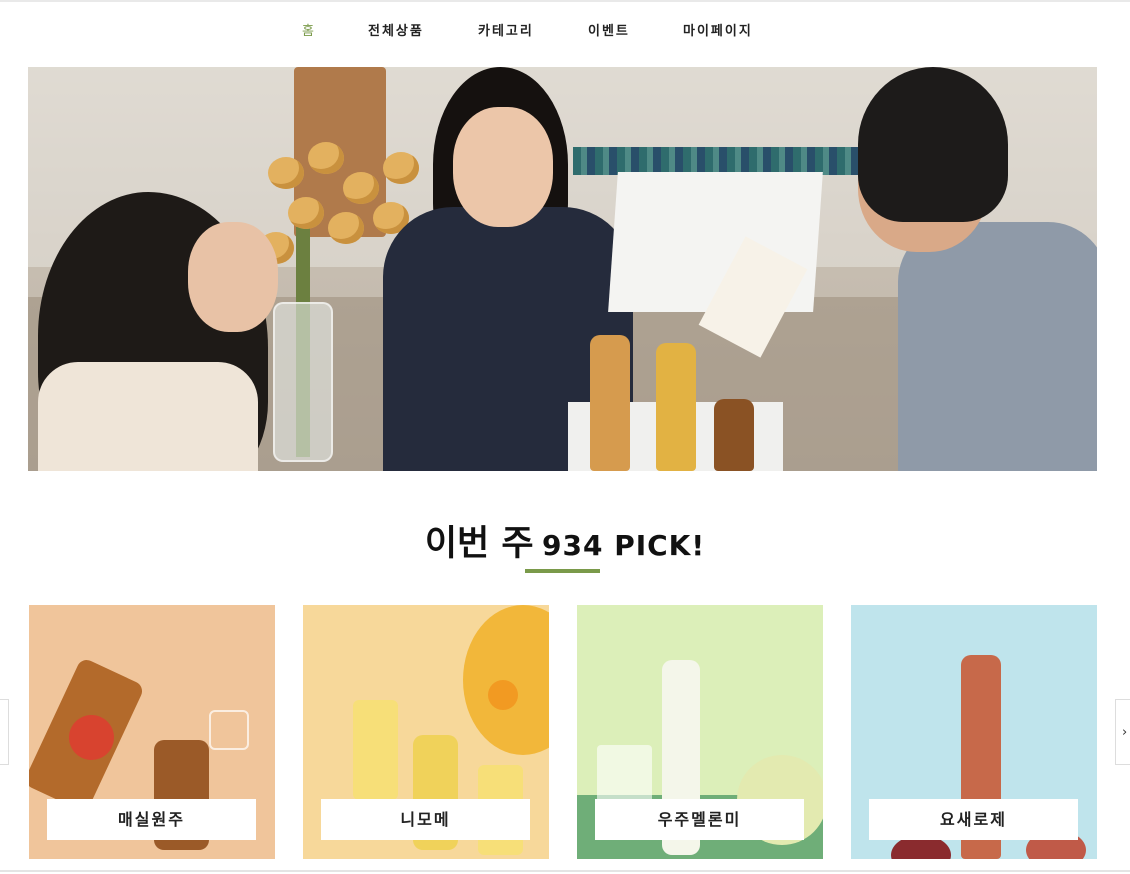  I want to click on product-card: 매실원주, so click(152, 732).